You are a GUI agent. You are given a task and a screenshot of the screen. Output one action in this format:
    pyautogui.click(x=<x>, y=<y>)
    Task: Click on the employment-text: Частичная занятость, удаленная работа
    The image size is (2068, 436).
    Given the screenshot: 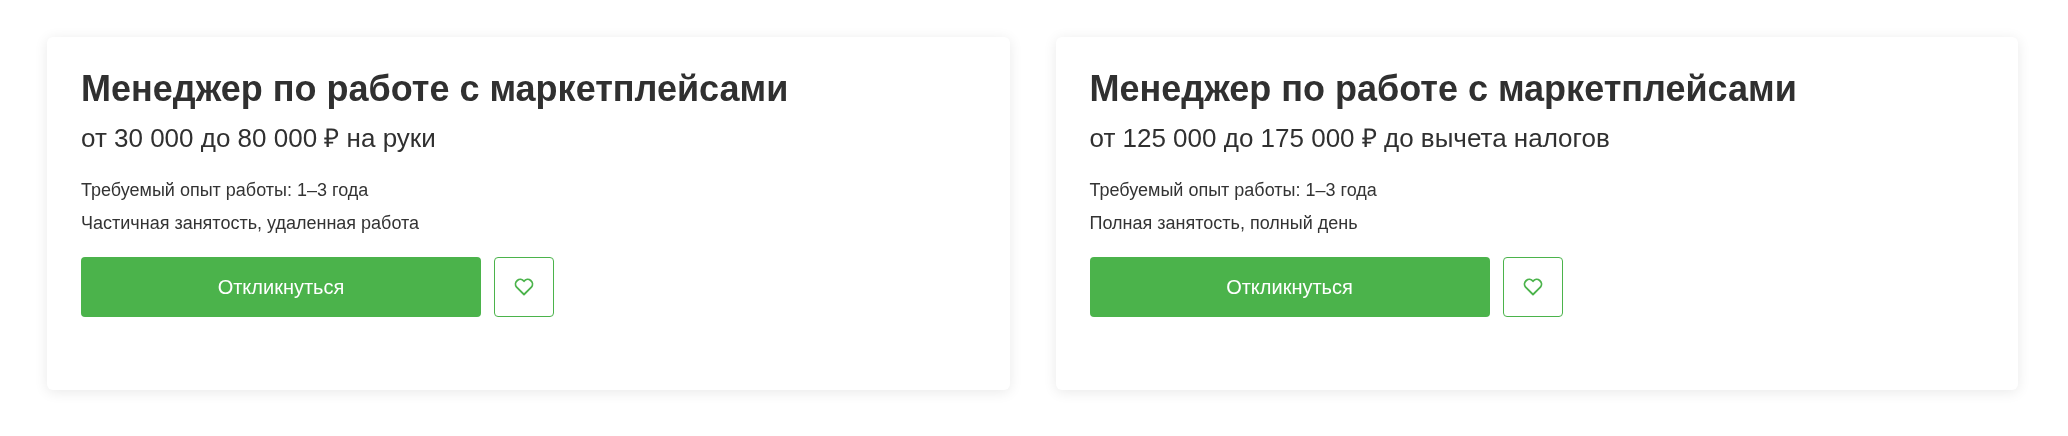 What is the action you would take?
    pyautogui.click(x=251, y=223)
    